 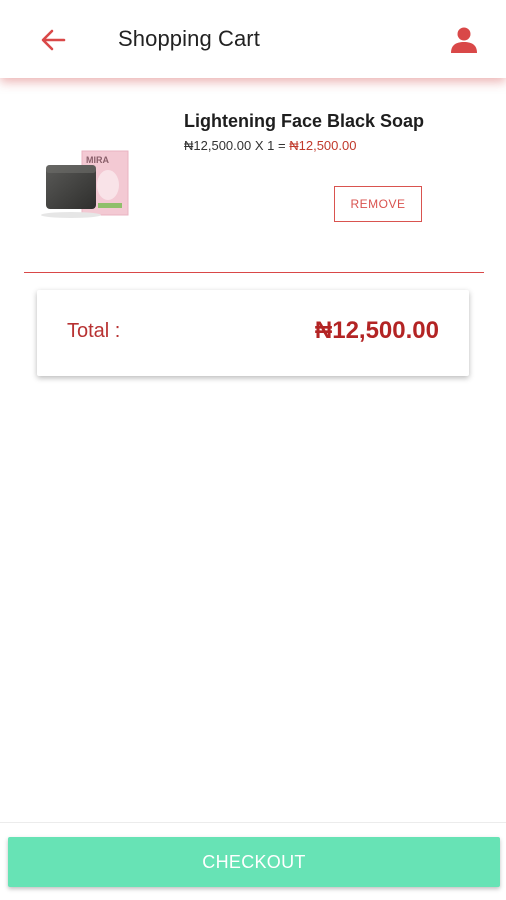 I want to click on checkout-button: CHECKOUT, so click(x=254, y=862).